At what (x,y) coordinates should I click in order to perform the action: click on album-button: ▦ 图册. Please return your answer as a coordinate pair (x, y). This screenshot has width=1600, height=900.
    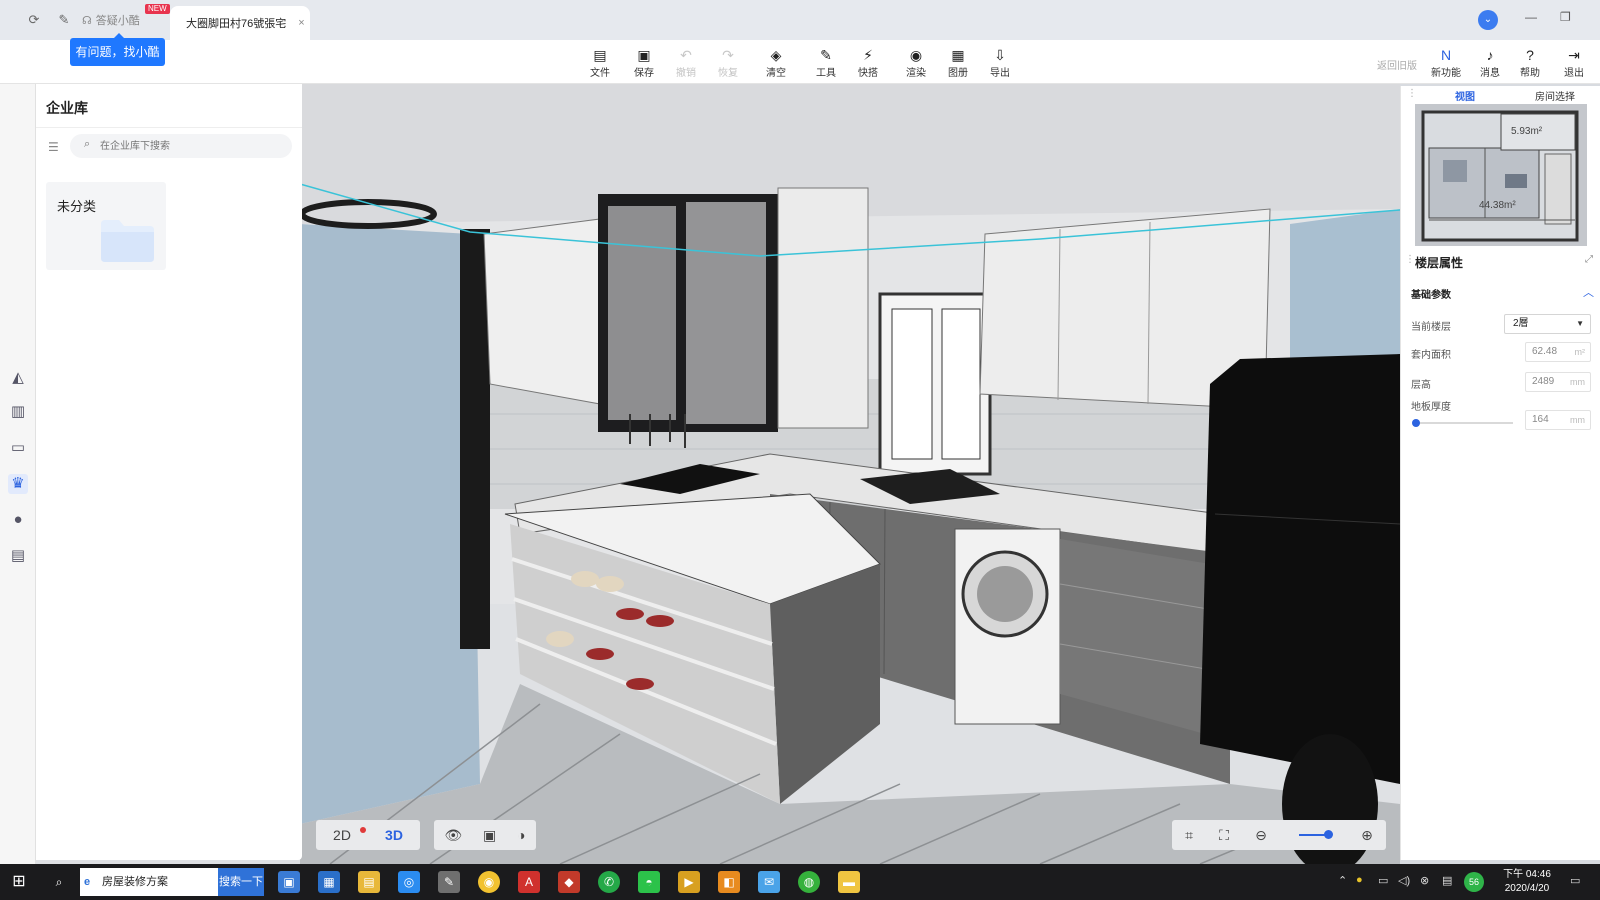
    Looking at the image, I should click on (958, 63).